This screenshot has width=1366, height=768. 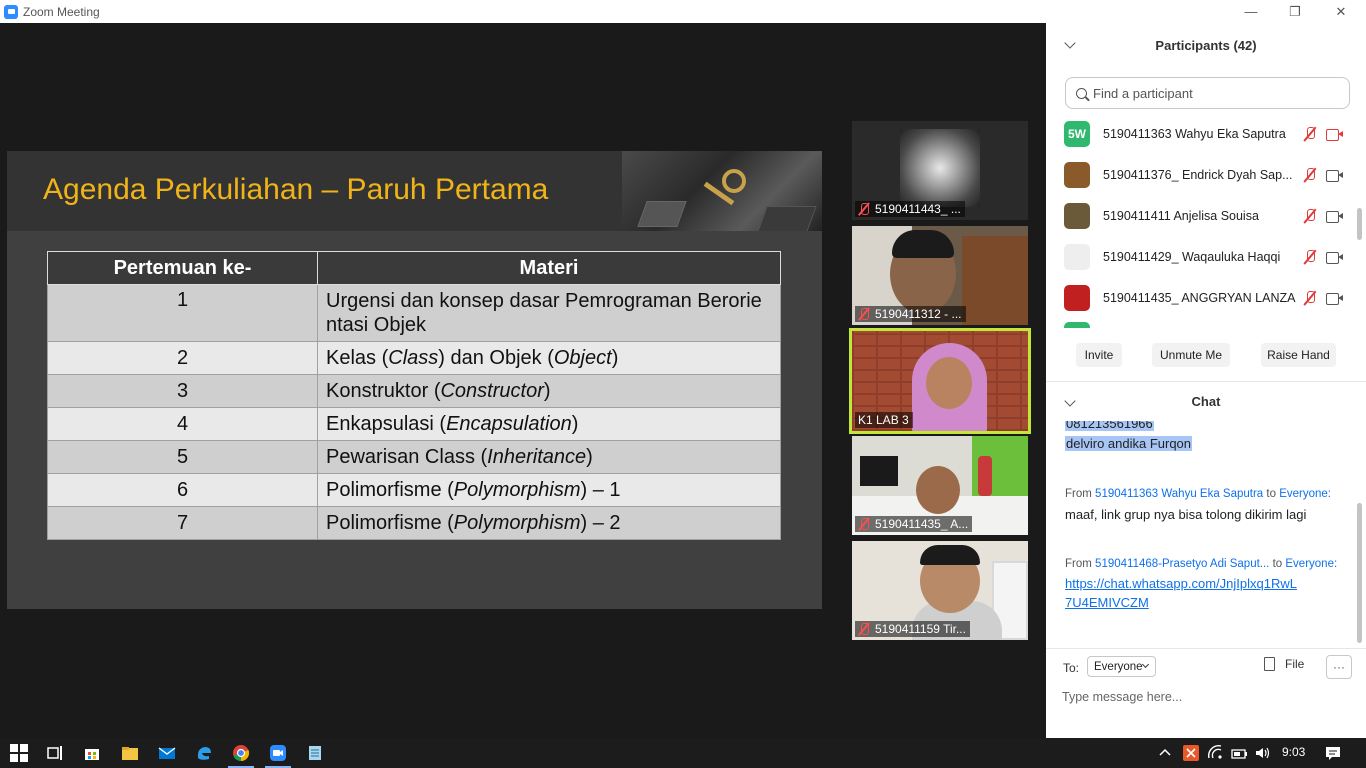 What do you see at coordinates (1359, 573) in the screenshot?
I see `chat-scrollbar` at bounding box center [1359, 573].